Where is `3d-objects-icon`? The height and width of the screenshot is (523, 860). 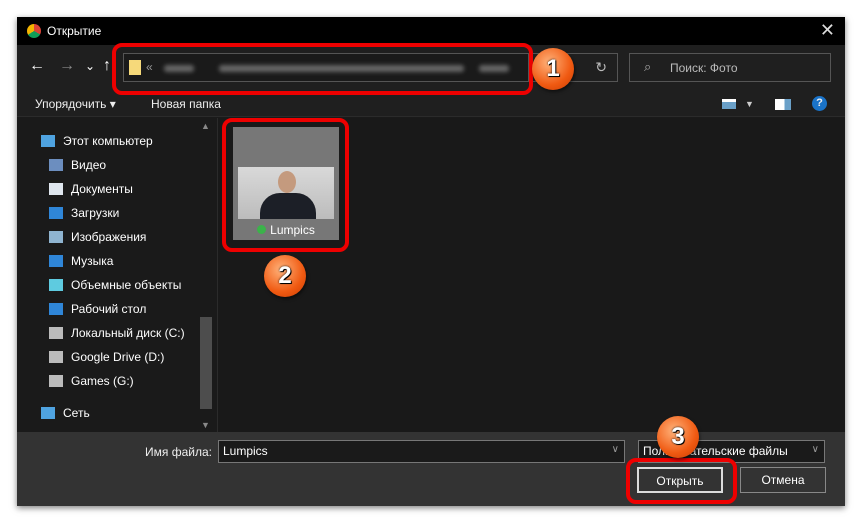 3d-objects-icon is located at coordinates (56, 285).